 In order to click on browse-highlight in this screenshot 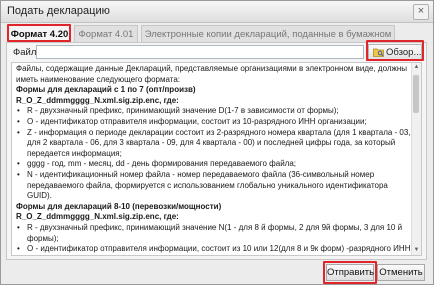, I will do `click(395, 50)`.